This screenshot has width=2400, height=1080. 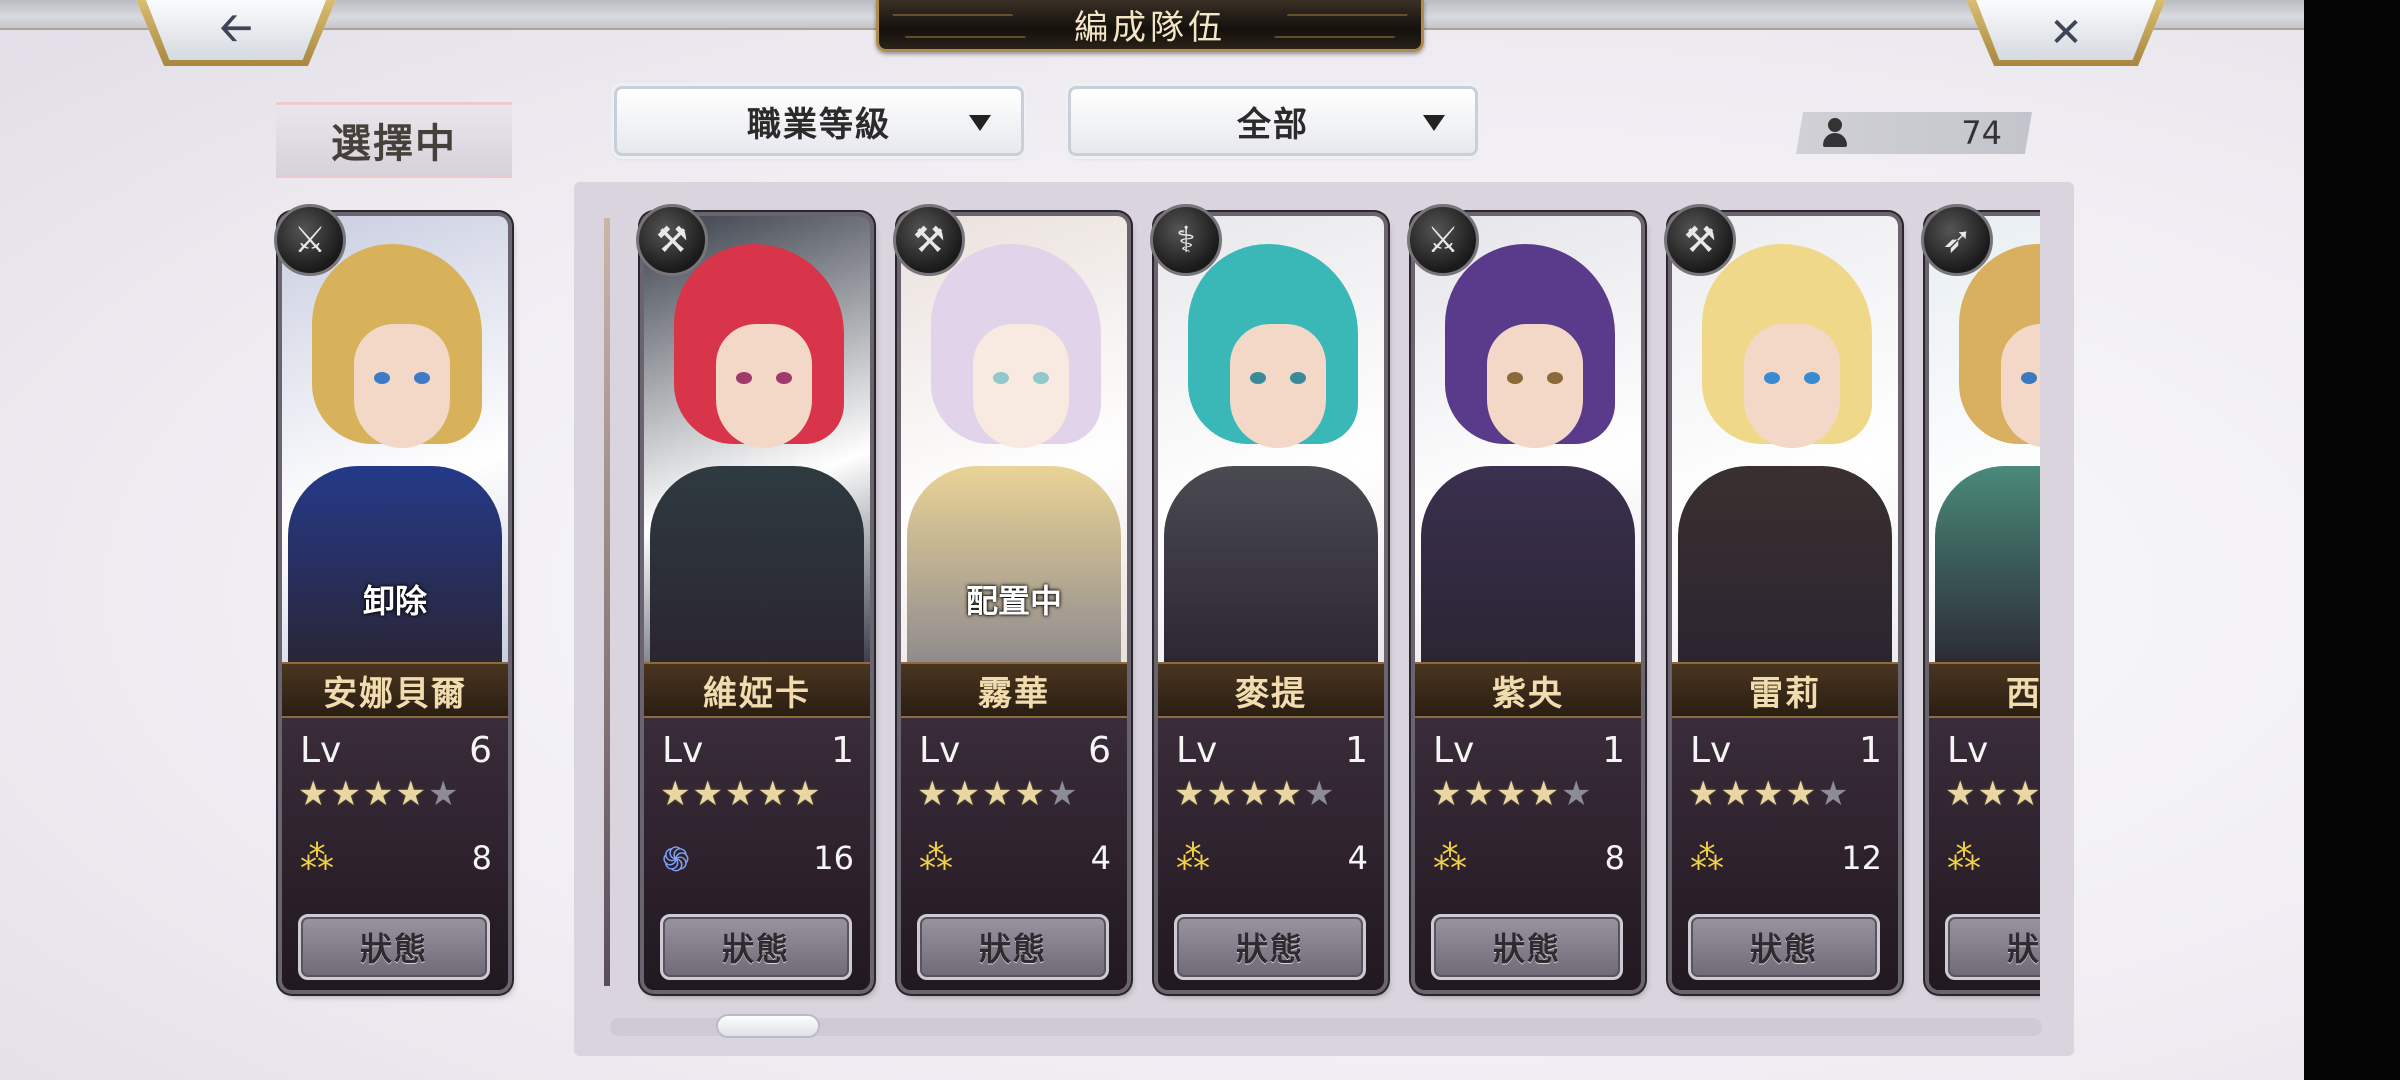 I want to click on resource-row: ⁂ 4, so click(x=1015, y=858).